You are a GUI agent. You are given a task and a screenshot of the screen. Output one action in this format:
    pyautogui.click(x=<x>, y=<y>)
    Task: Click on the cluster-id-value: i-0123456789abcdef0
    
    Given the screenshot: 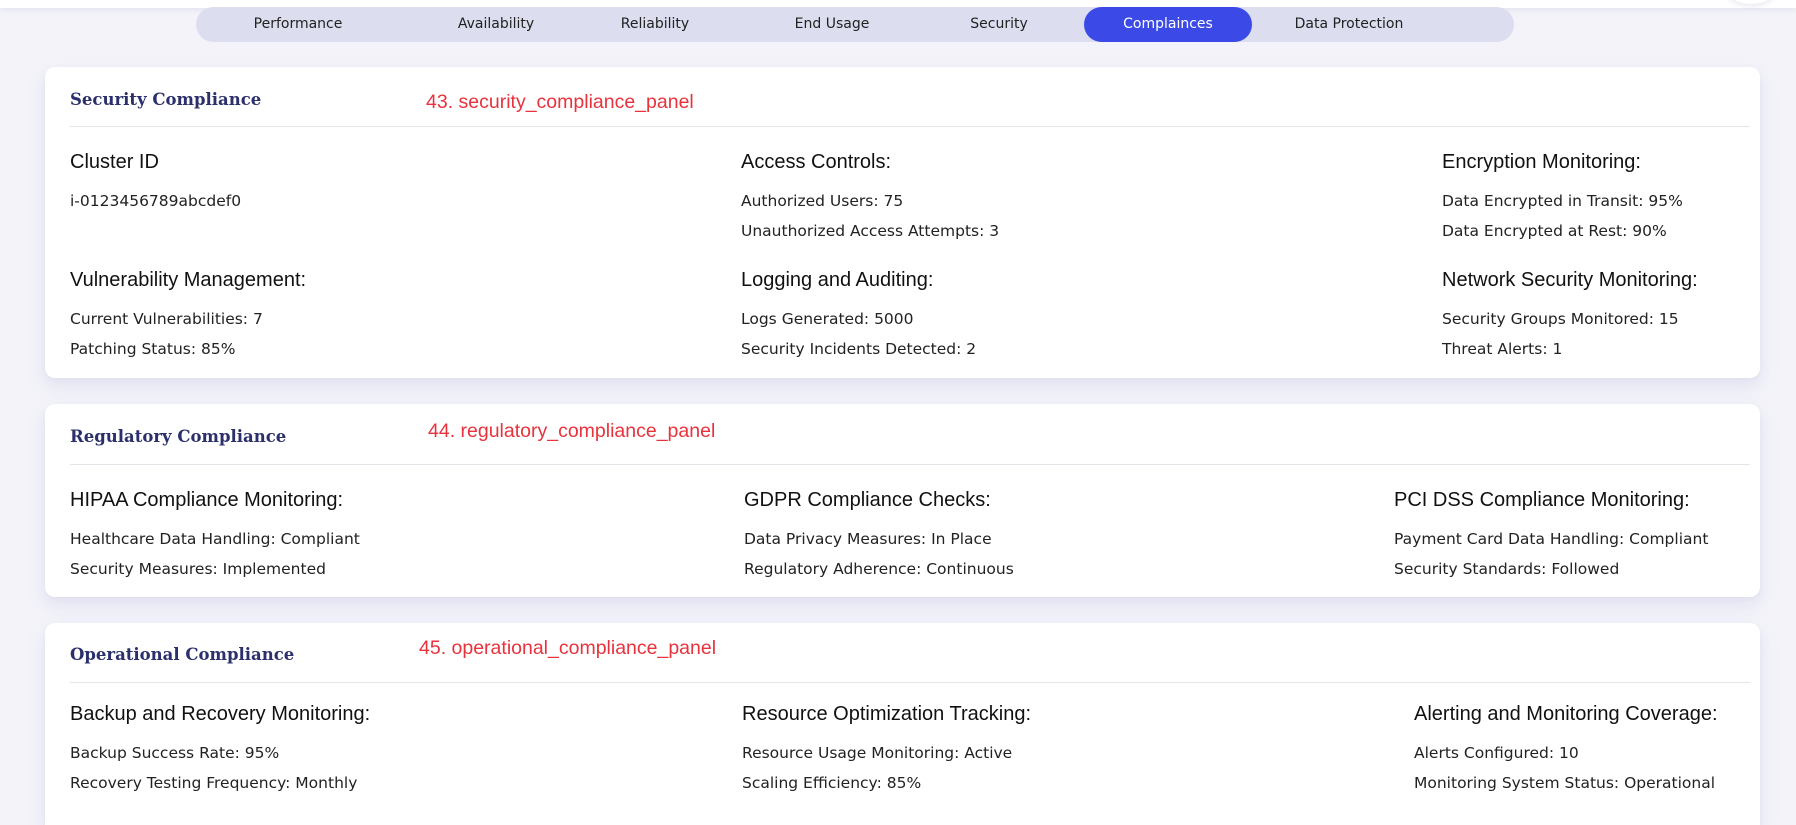 What is the action you would take?
    pyautogui.click(x=156, y=201)
    